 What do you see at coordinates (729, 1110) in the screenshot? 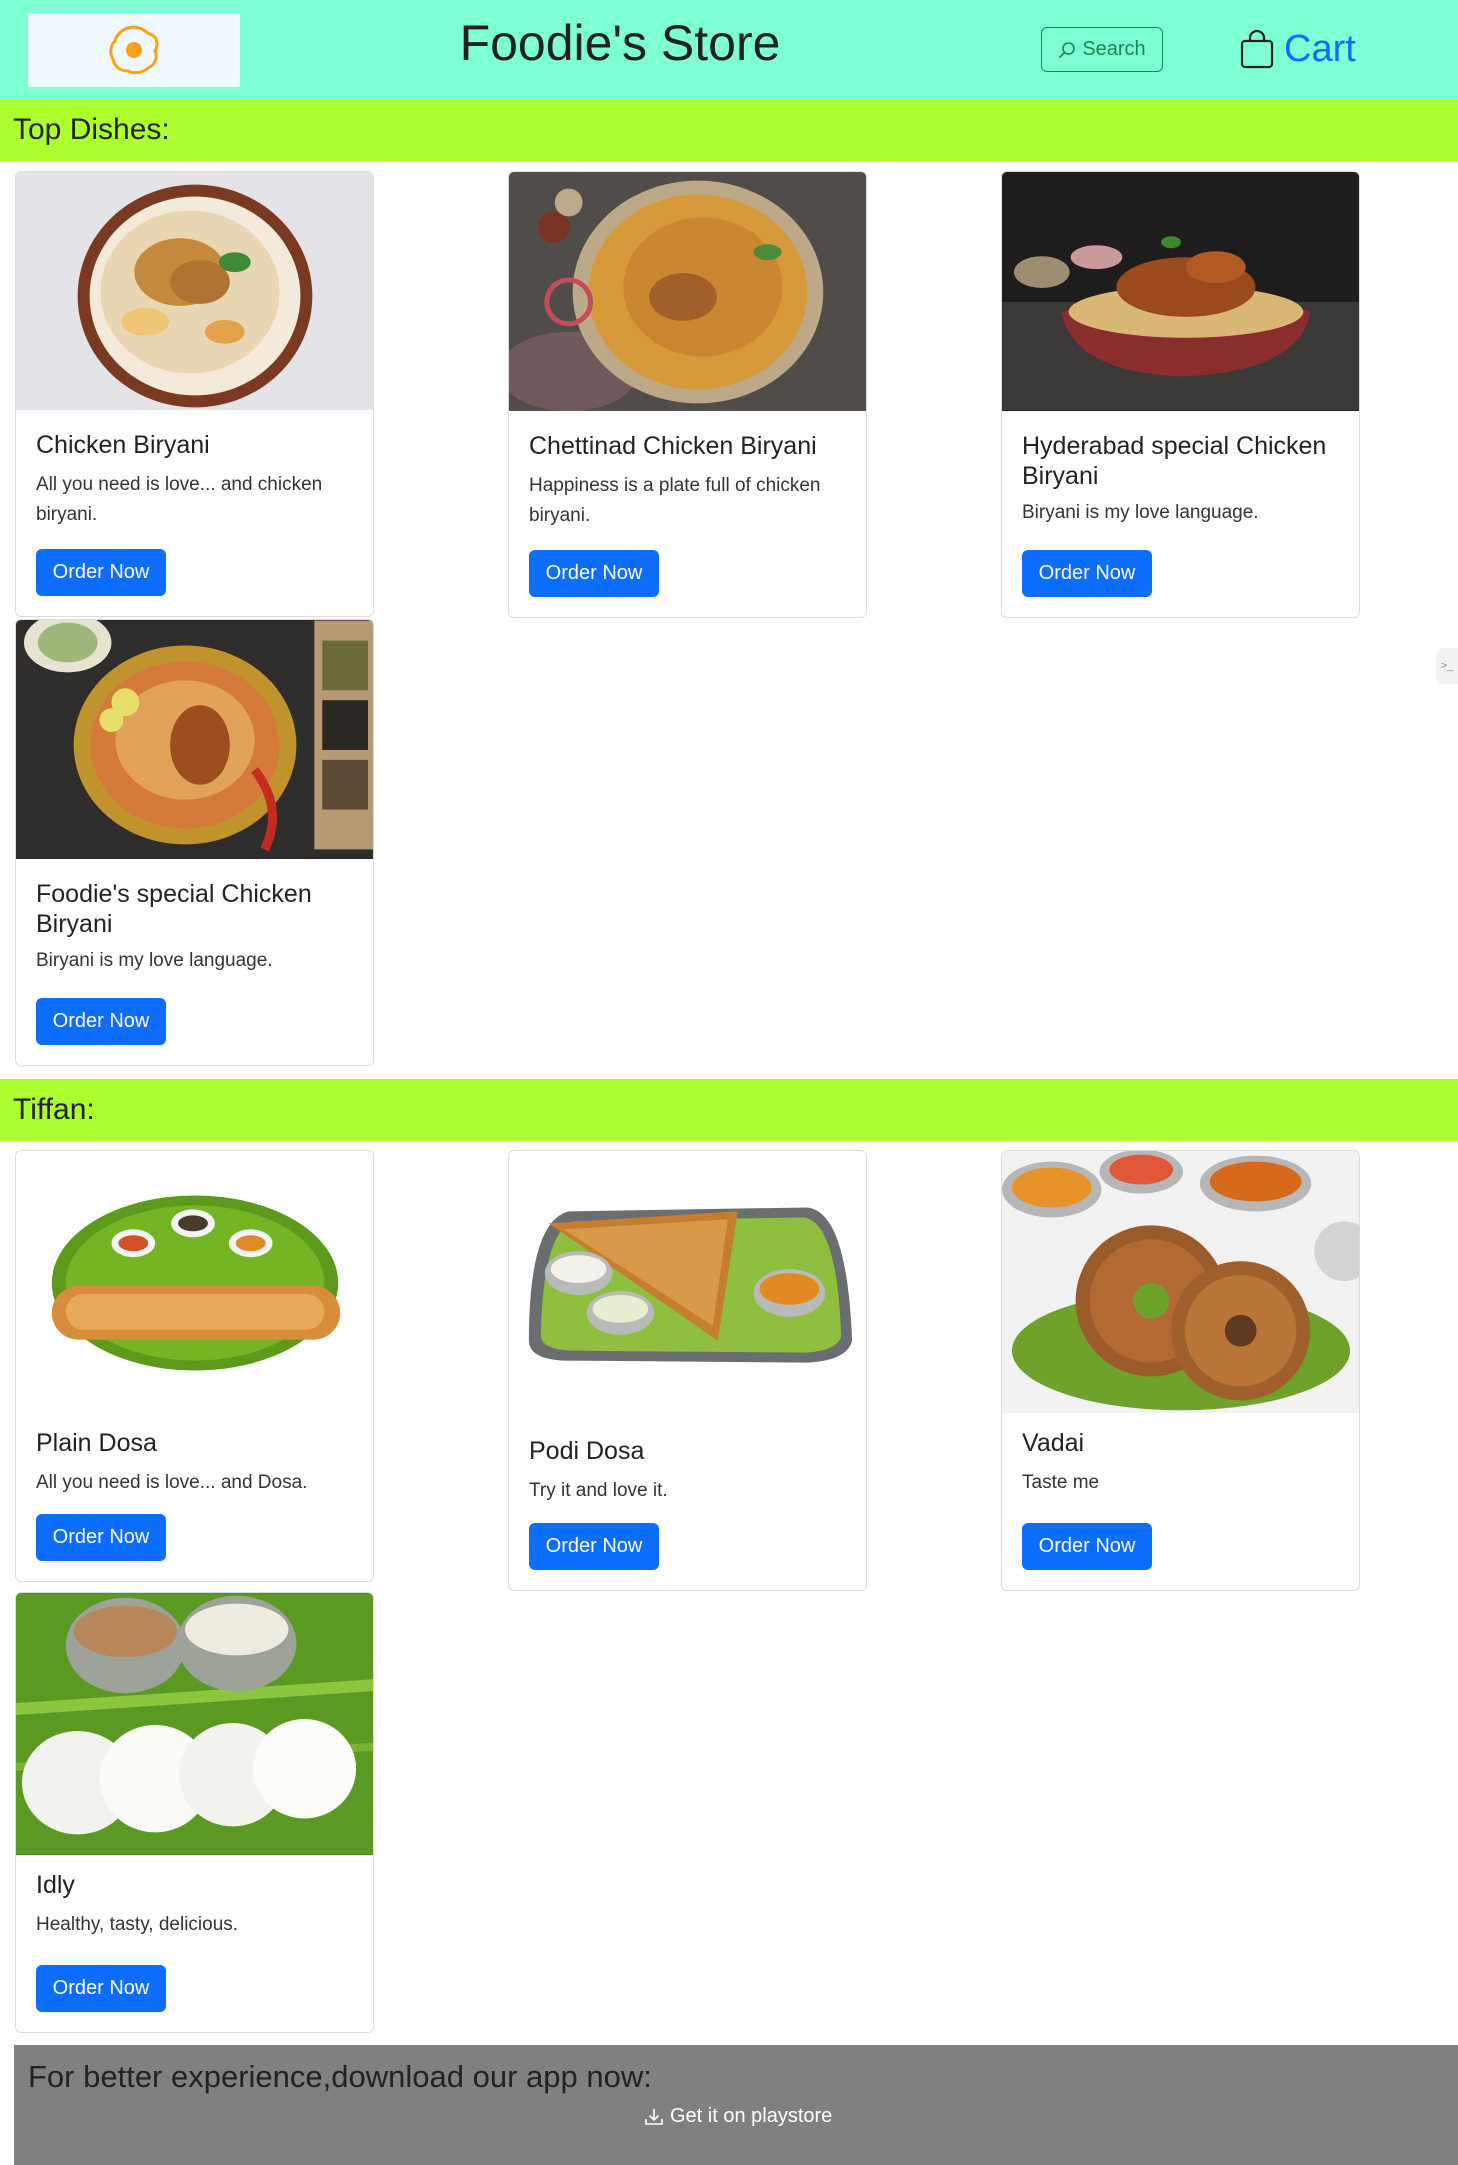
I see `section-header-tiffan: Tiffan:` at bounding box center [729, 1110].